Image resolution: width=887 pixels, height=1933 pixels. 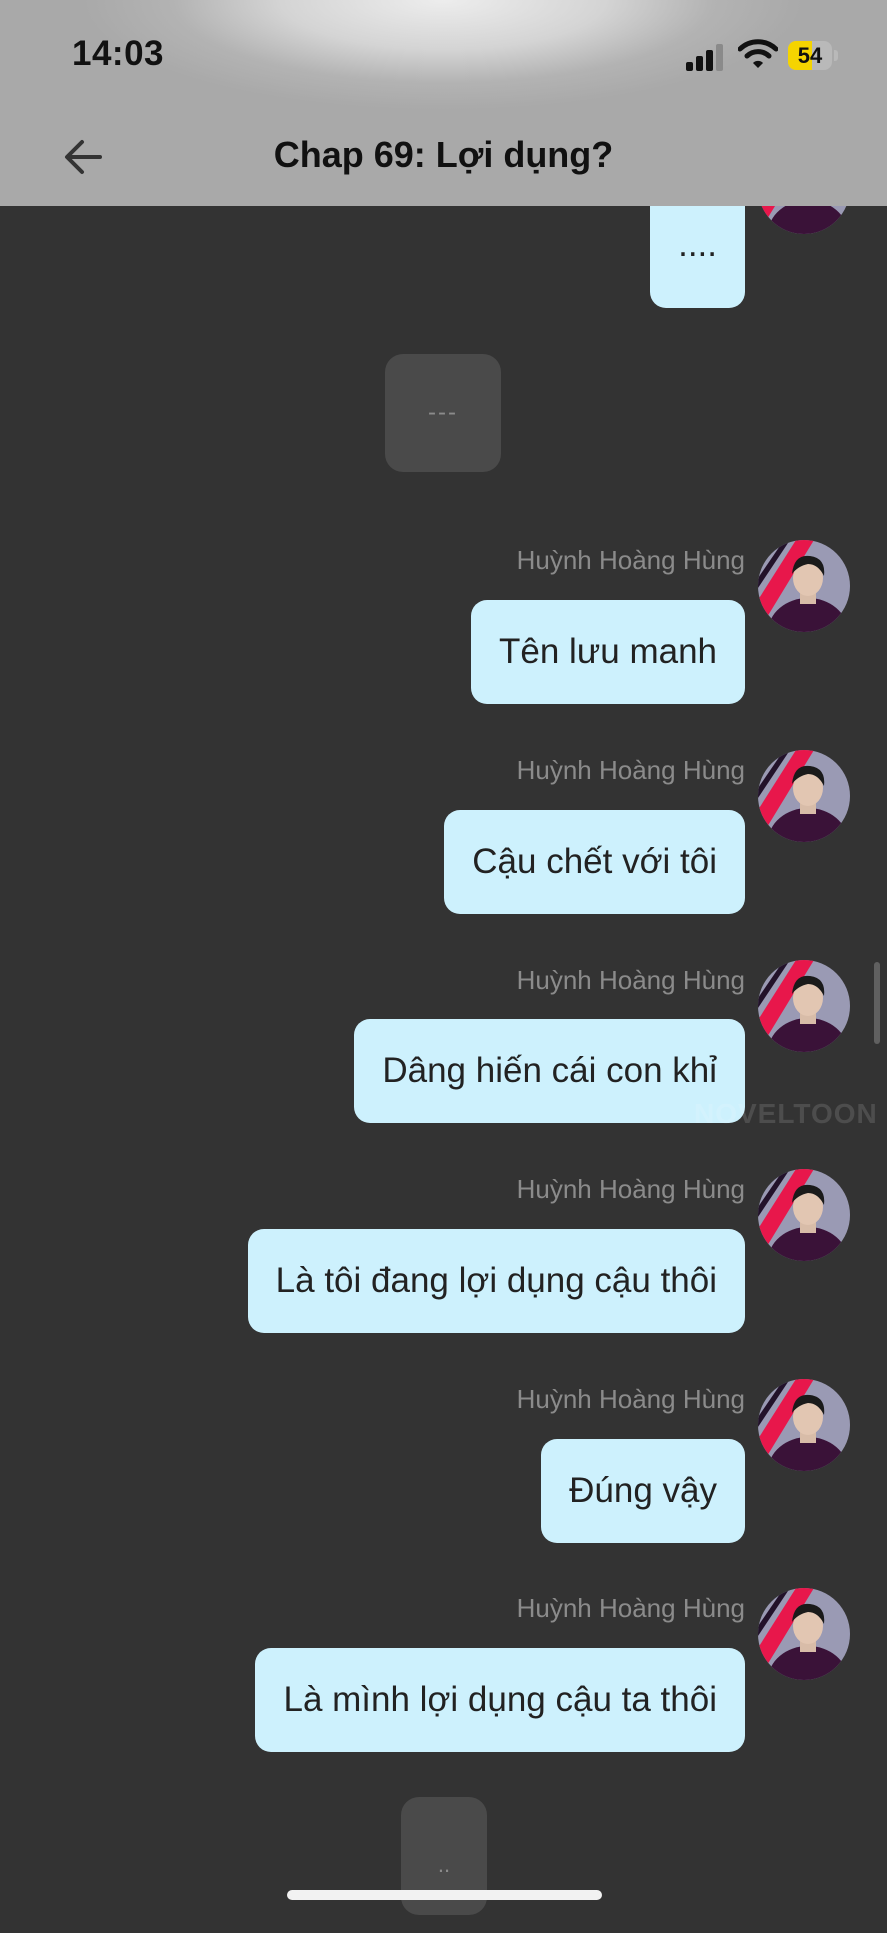 What do you see at coordinates (786, 1113) in the screenshot?
I see `watermark: NOVELTOON` at bounding box center [786, 1113].